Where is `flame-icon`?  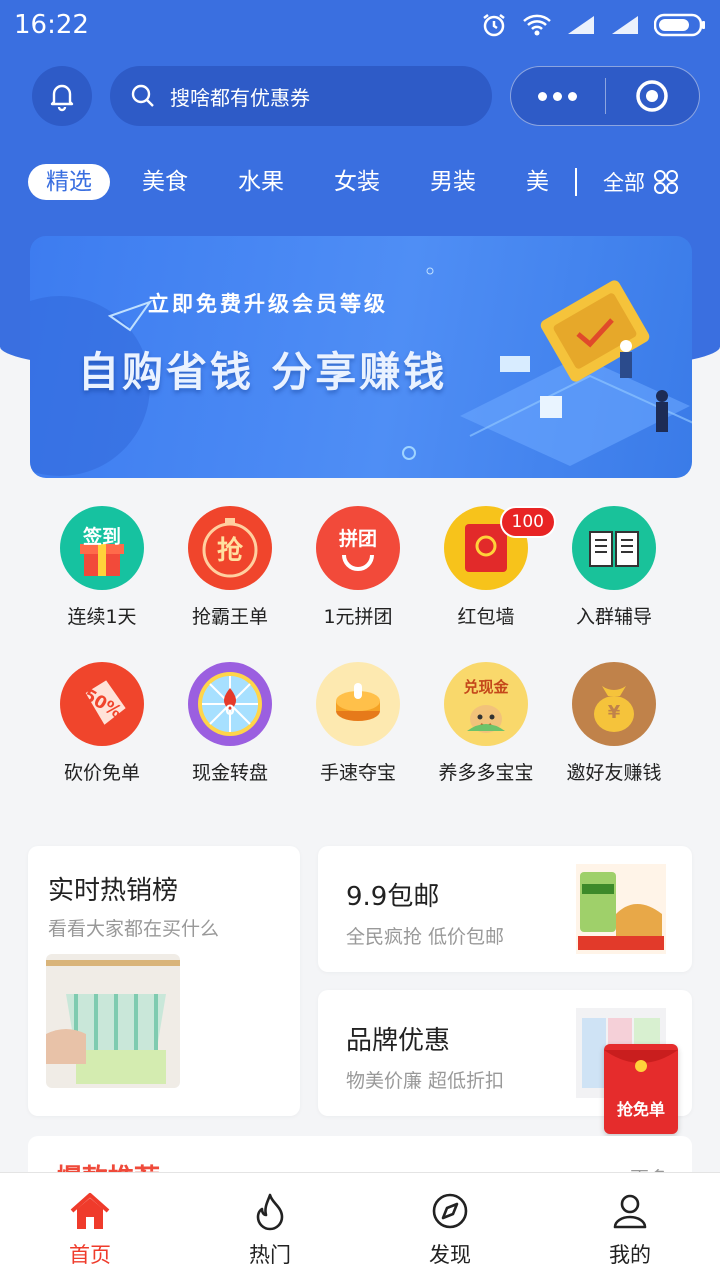
flame-icon is located at coordinates (270, 1212).